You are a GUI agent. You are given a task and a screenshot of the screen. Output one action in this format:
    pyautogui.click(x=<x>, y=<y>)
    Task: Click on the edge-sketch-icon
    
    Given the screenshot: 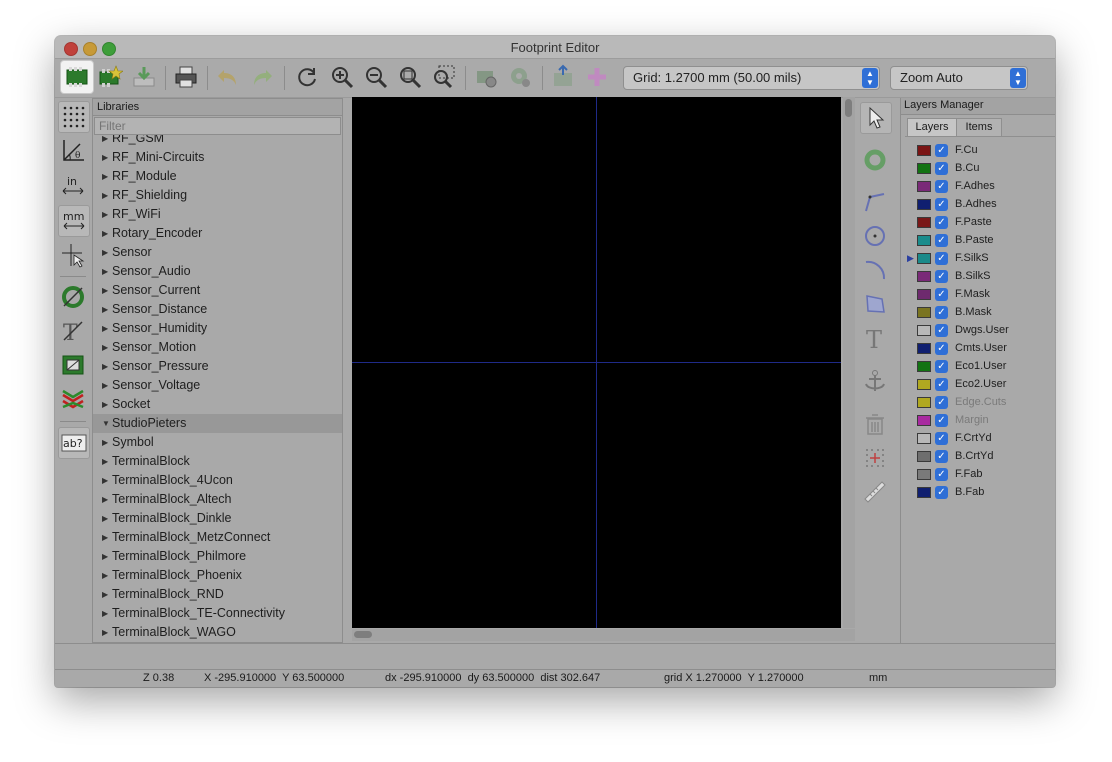 What is the action you would take?
    pyautogui.click(x=73, y=365)
    